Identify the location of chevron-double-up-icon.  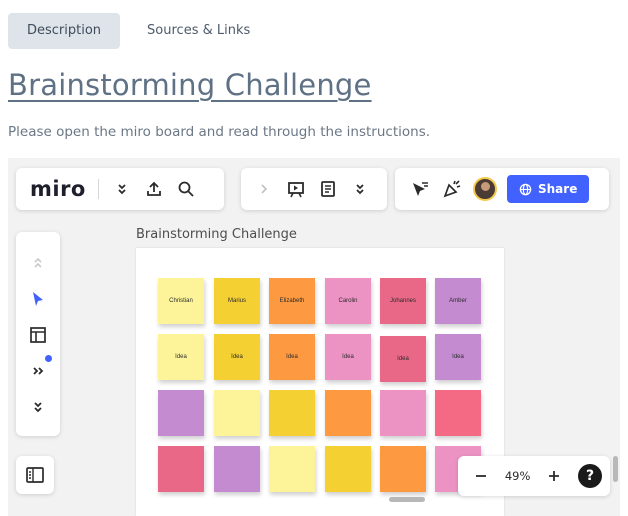
(38, 263).